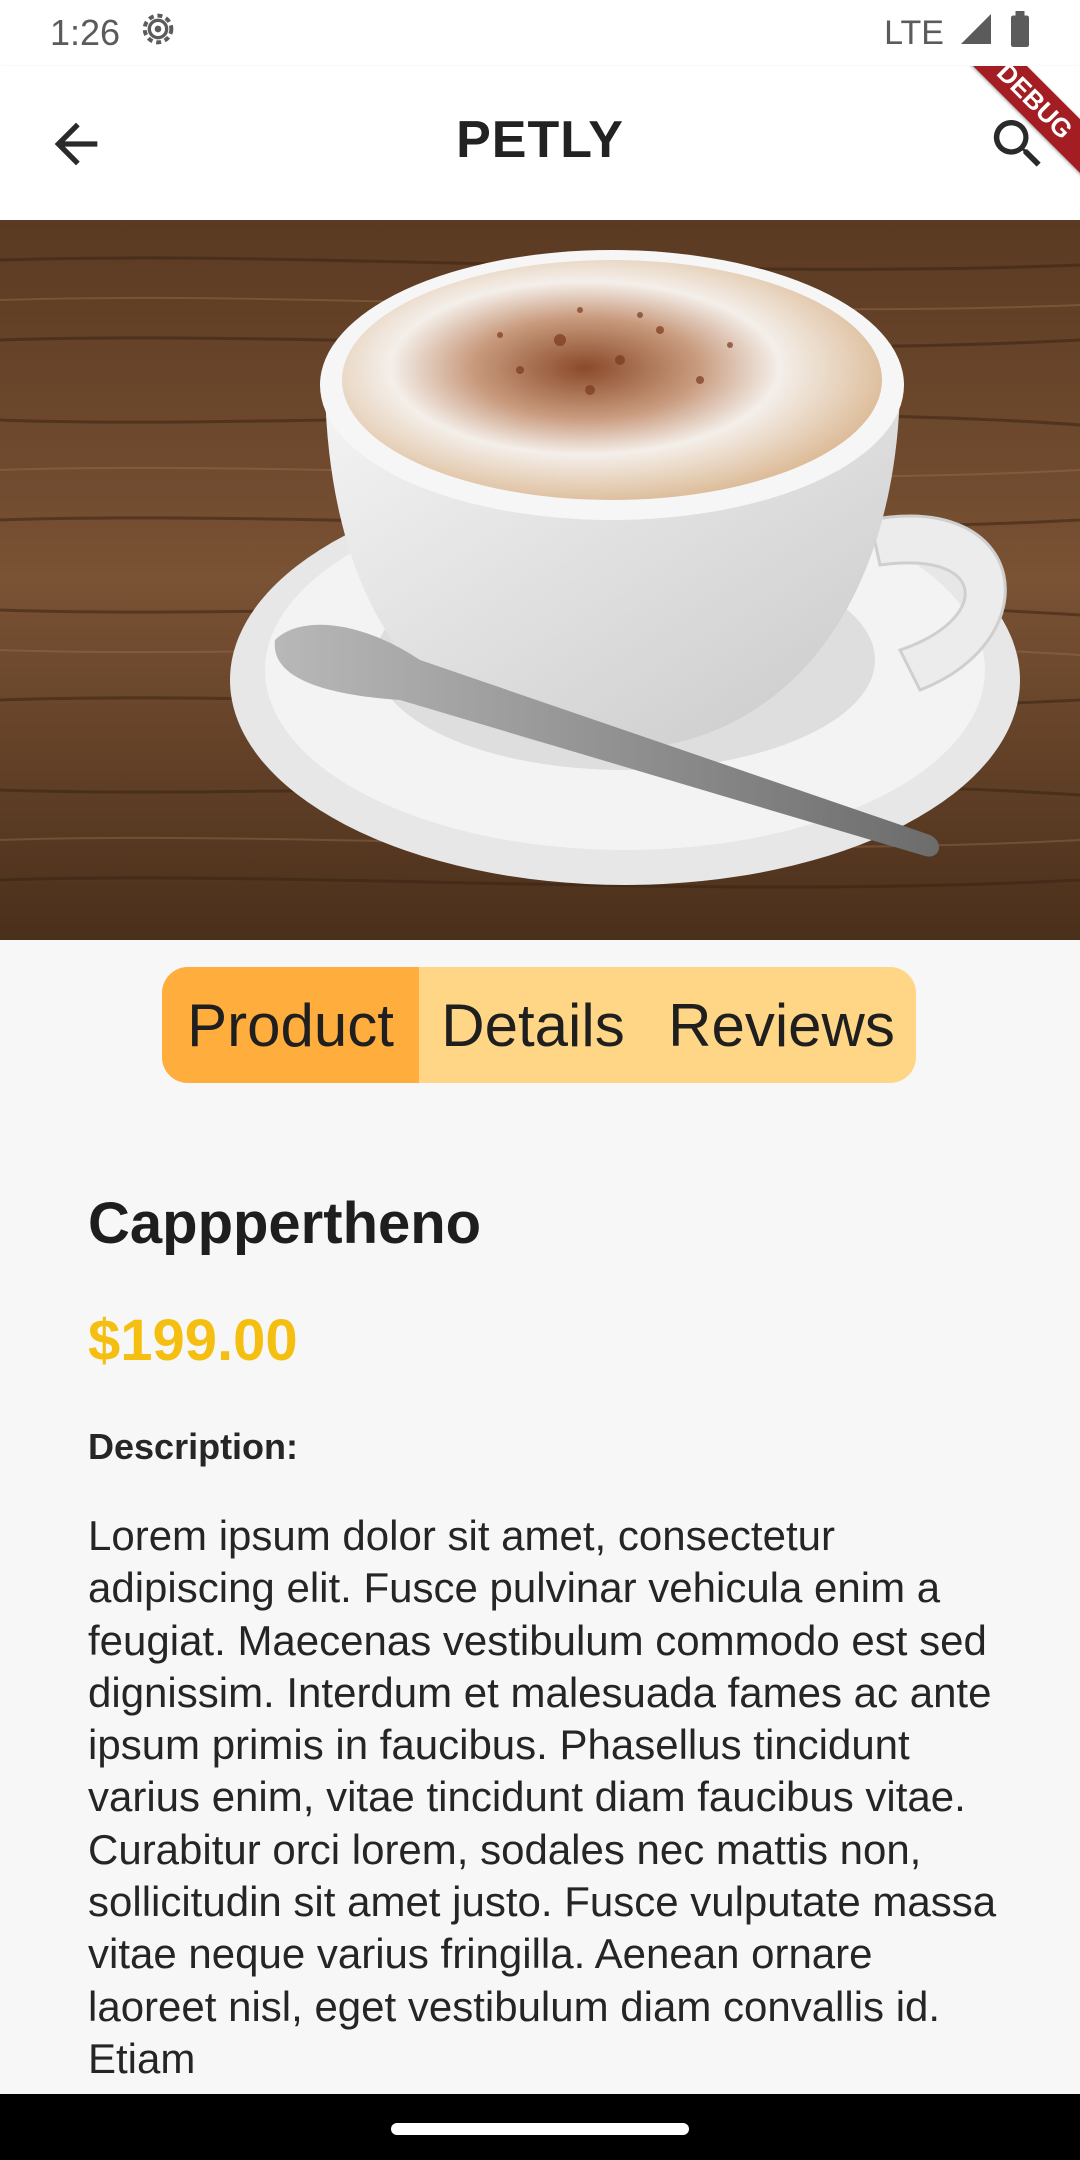 The height and width of the screenshot is (2160, 1080). Describe the element at coordinates (158, 33) in the screenshot. I see `settings-icon` at that location.